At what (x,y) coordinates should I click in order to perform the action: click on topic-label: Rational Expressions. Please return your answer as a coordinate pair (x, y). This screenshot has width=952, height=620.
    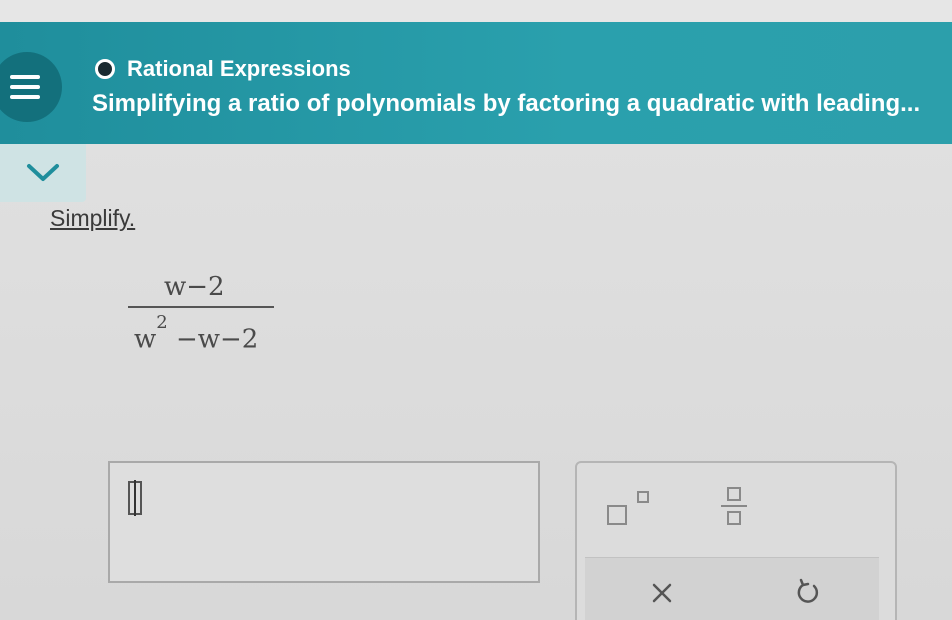
    Looking at the image, I should click on (239, 68).